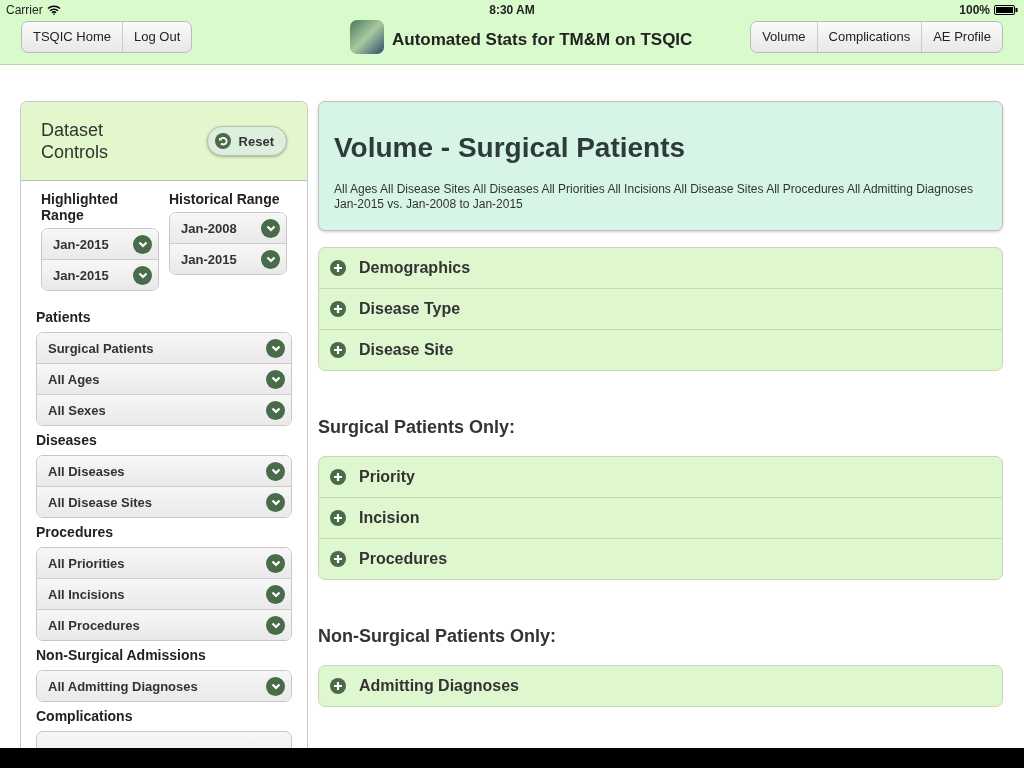 The width and height of the screenshot is (1024, 768). What do you see at coordinates (121, 655) in the screenshot?
I see `group-label: Non-Surgical Admissions` at bounding box center [121, 655].